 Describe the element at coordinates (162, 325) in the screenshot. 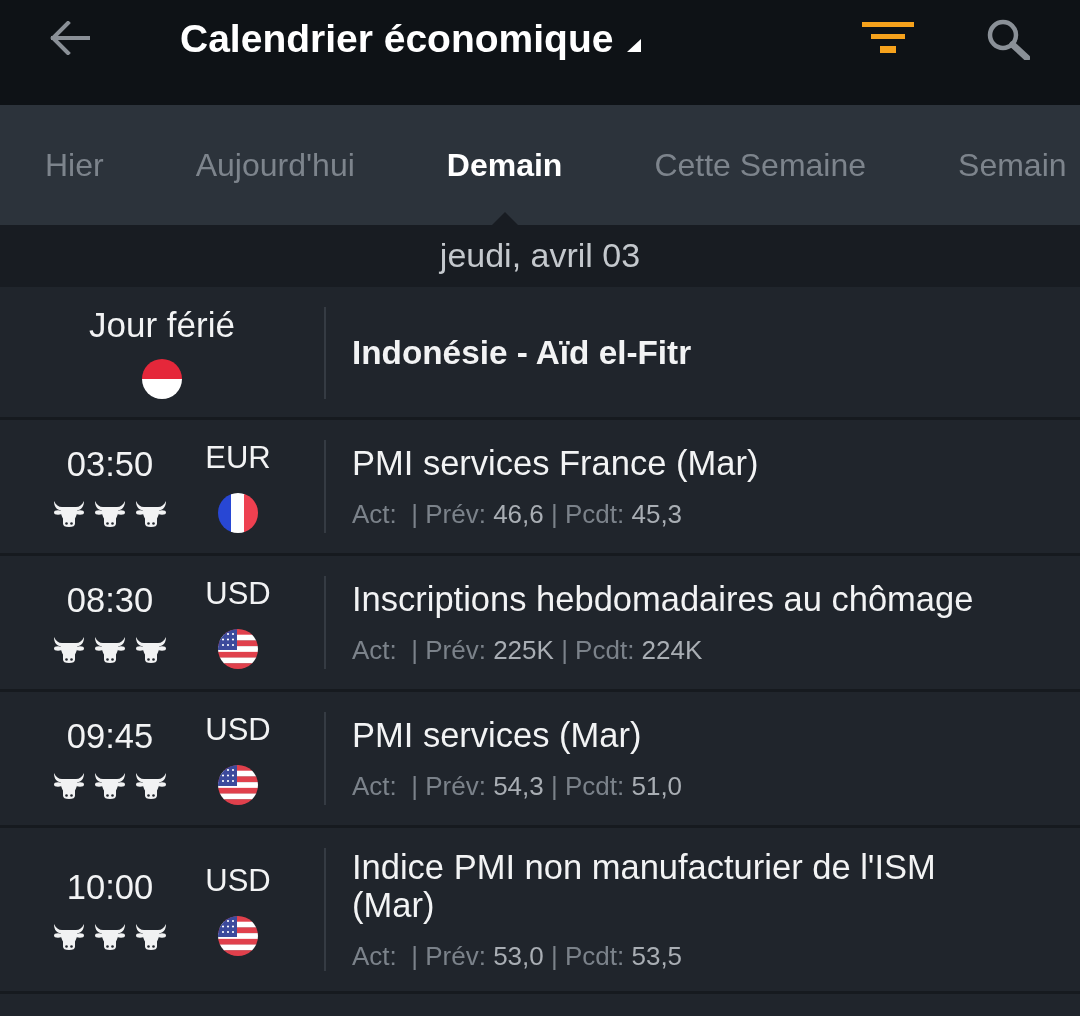

I see `holiday-label: Jour férié` at that location.